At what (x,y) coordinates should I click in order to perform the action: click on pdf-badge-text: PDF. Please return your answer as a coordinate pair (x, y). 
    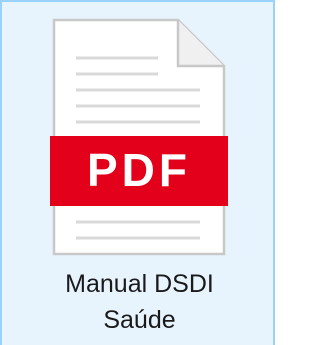
    Looking at the image, I should click on (139, 170).